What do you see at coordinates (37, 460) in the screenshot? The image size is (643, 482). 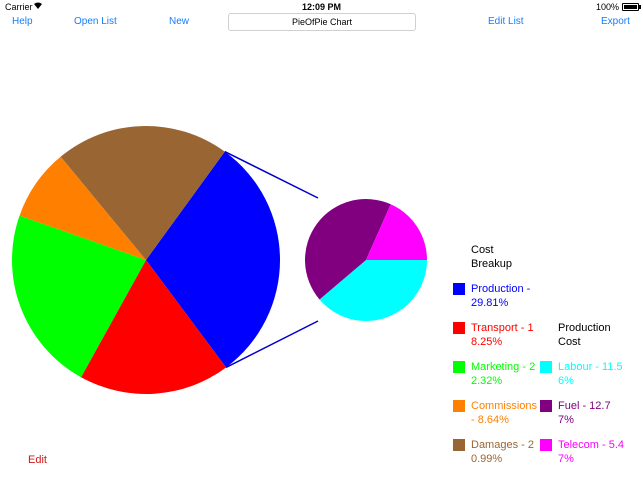 I see `edit-button: Edit` at bounding box center [37, 460].